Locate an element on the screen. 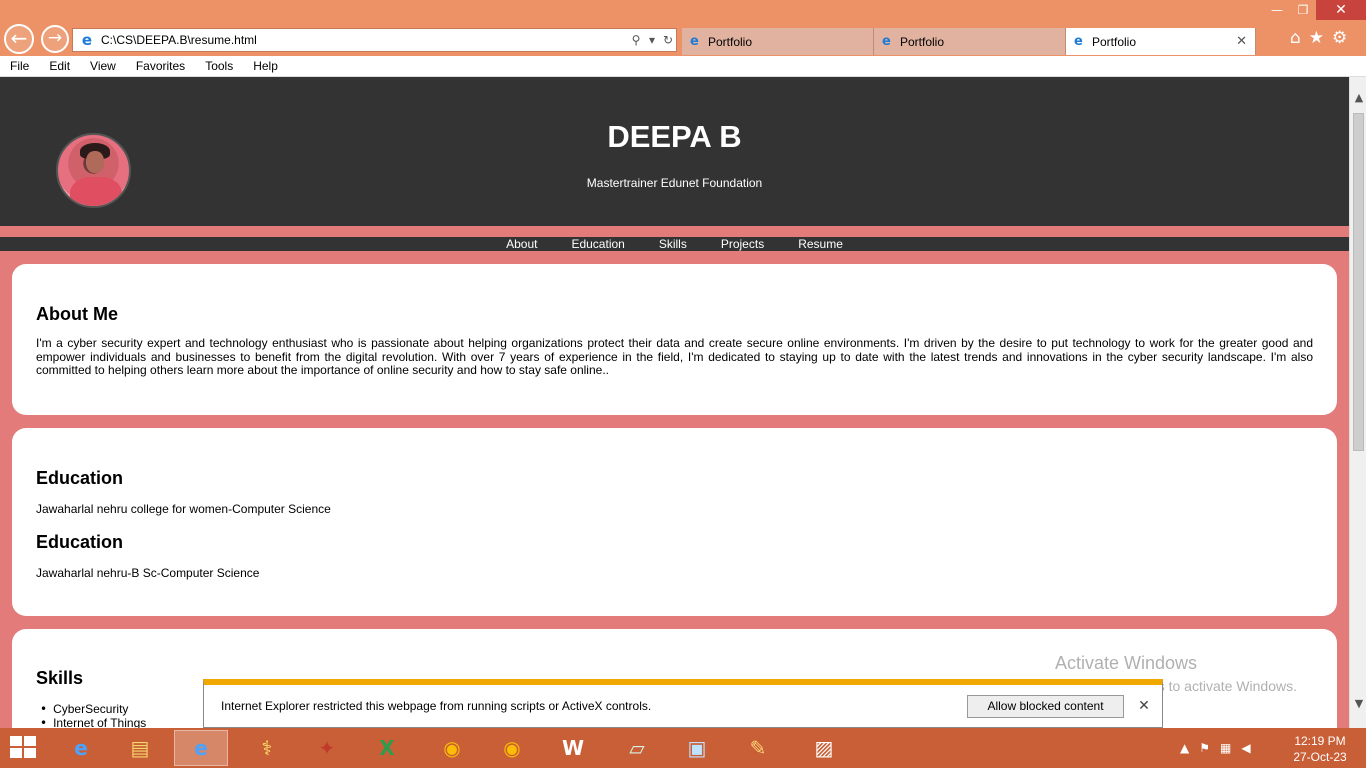 The height and width of the screenshot is (768, 1366). dropdown-arrow-icon: ▾ is located at coordinates (652, 40).